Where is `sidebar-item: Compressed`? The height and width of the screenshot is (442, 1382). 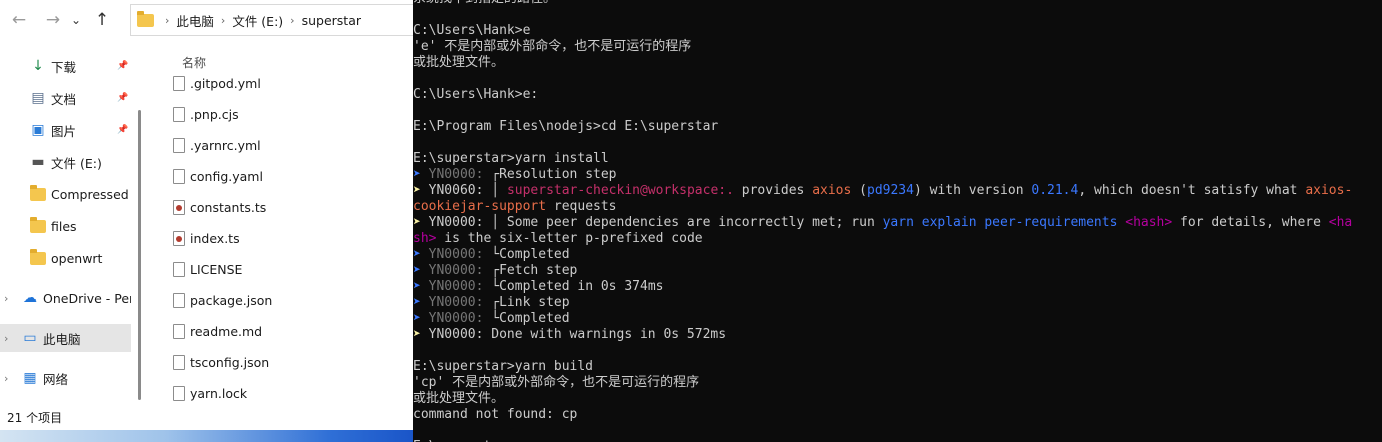
sidebar-item: Compressed is located at coordinates (65, 194).